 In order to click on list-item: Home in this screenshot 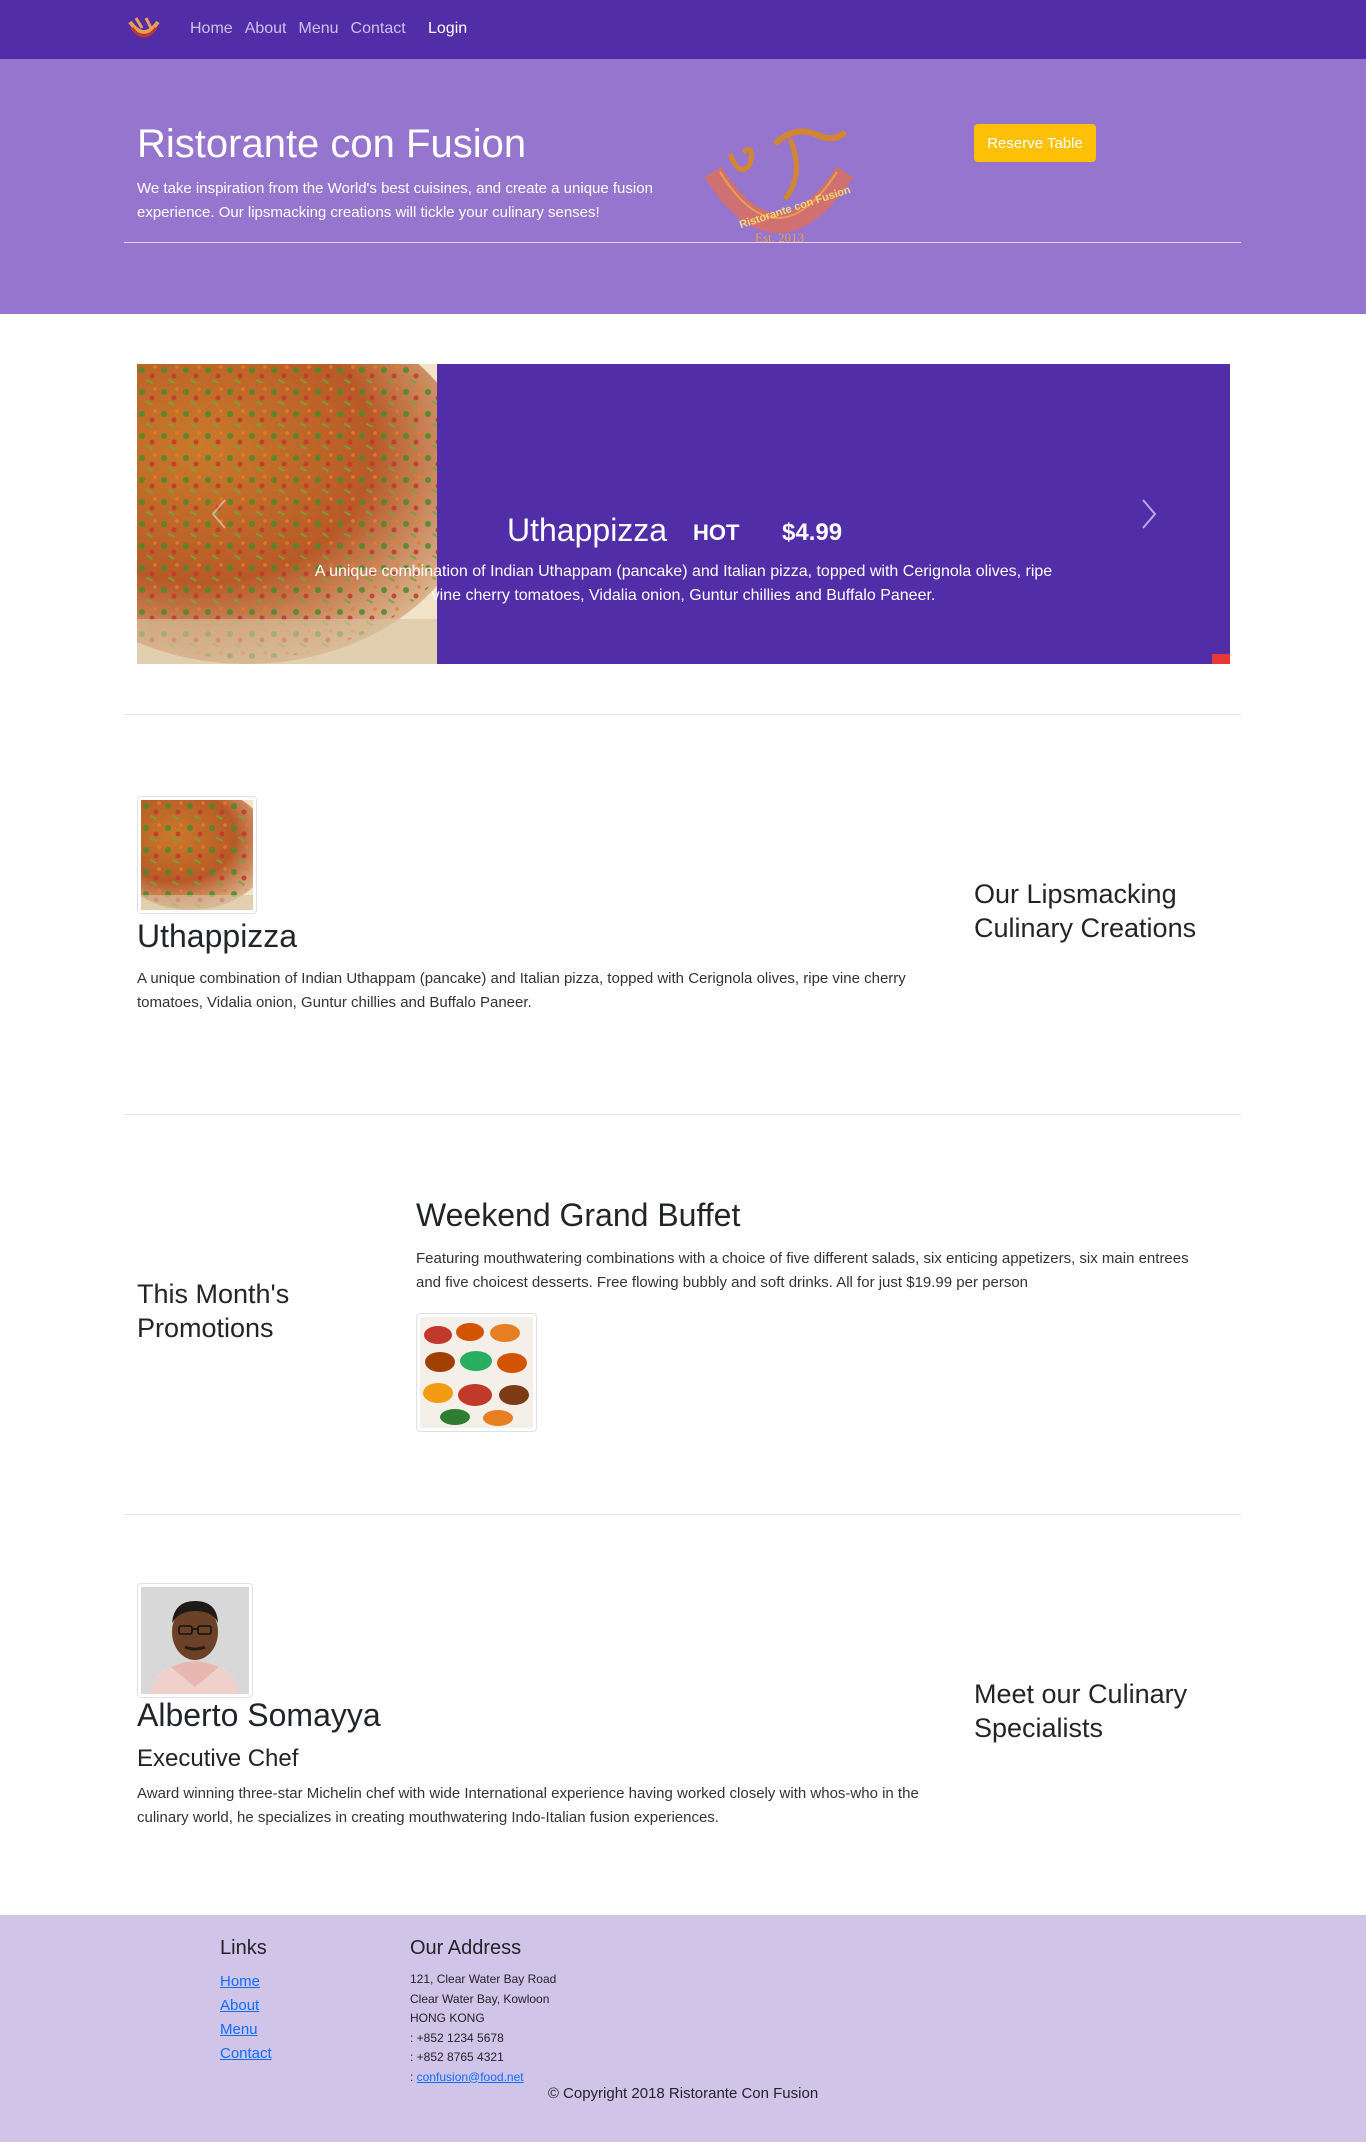, I will do `click(246, 1982)`.